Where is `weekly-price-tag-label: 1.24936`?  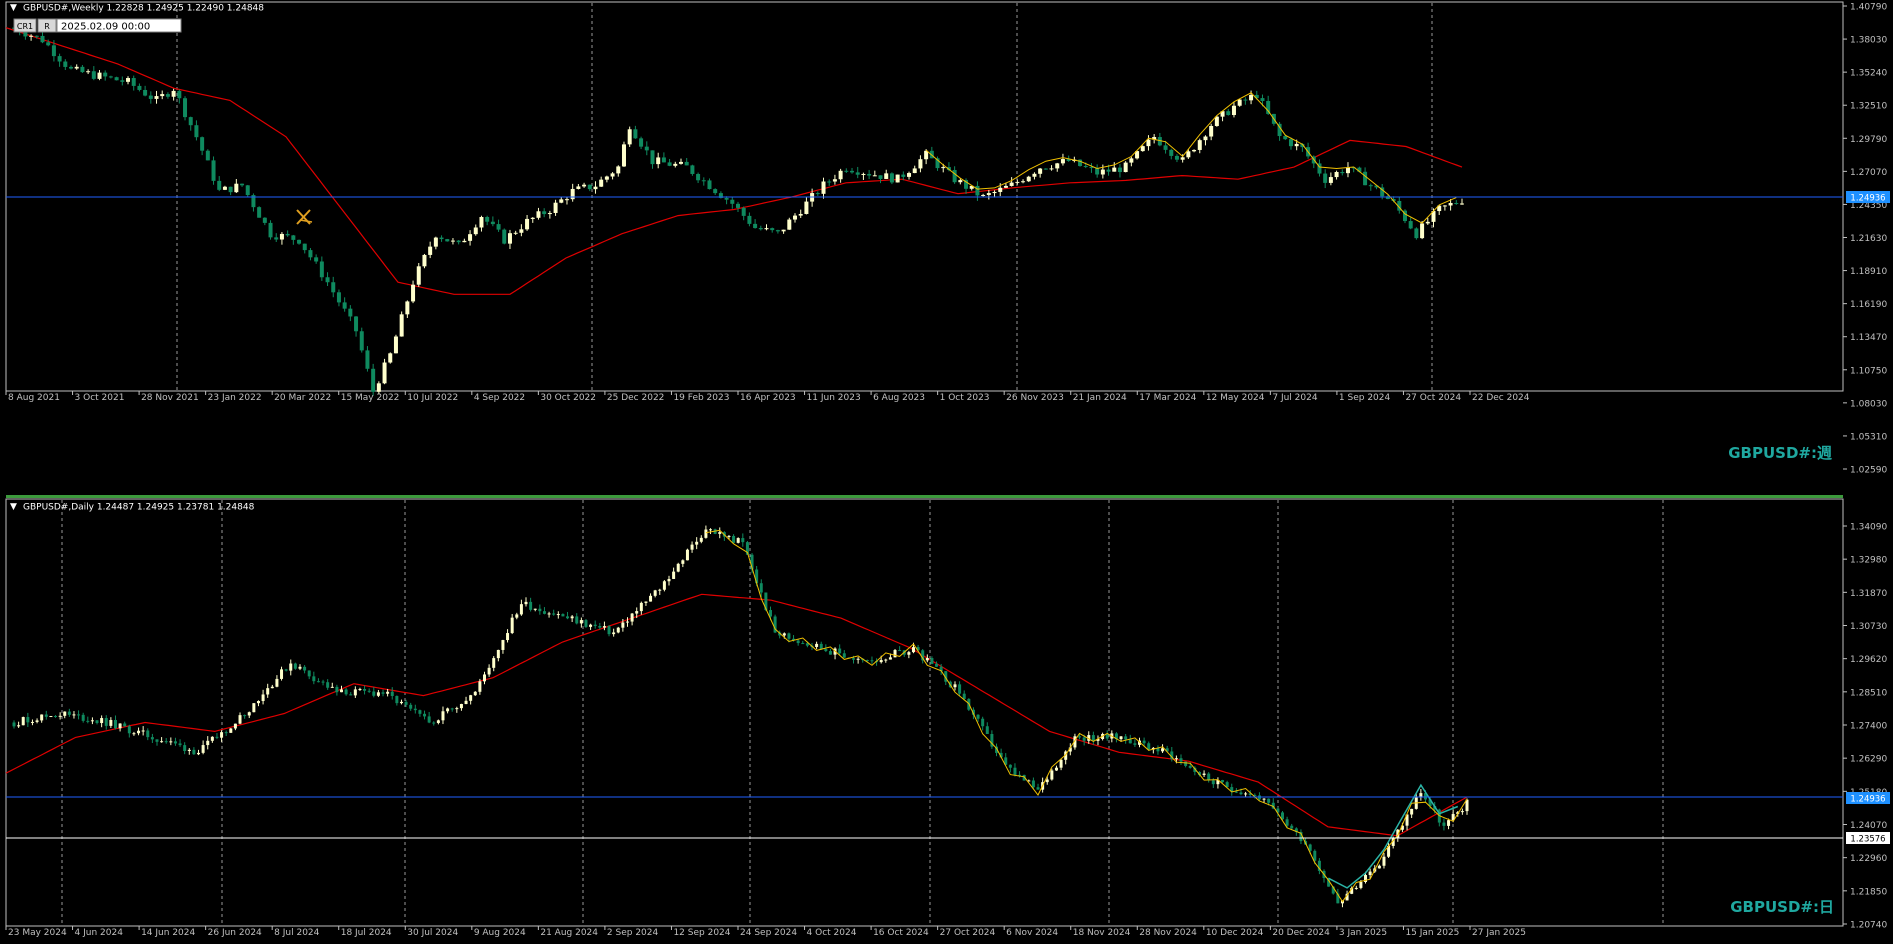 weekly-price-tag-label: 1.24936 is located at coordinates (1867, 199).